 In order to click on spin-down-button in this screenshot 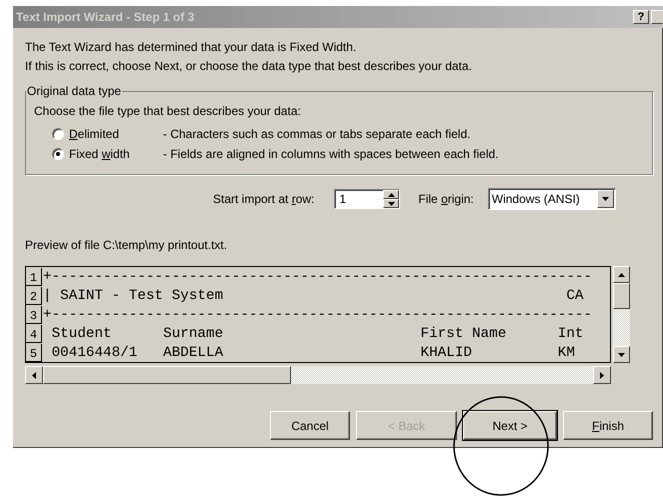, I will do `click(391, 203)`.